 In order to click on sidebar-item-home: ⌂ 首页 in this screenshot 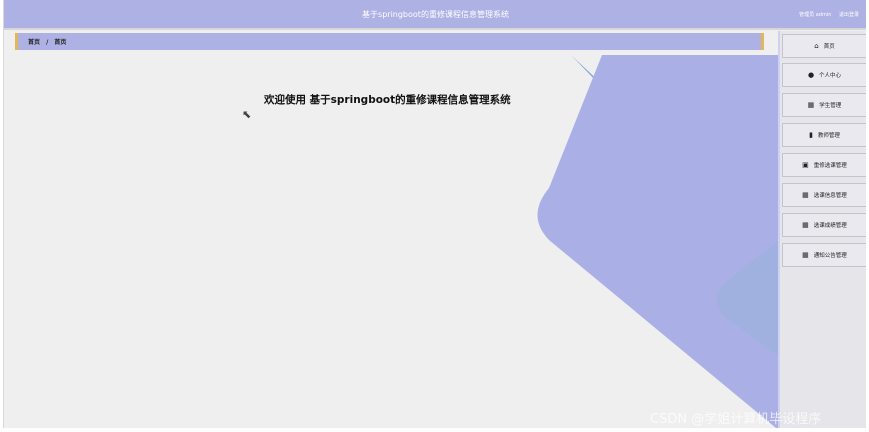, I will do `click(824, 46)`.